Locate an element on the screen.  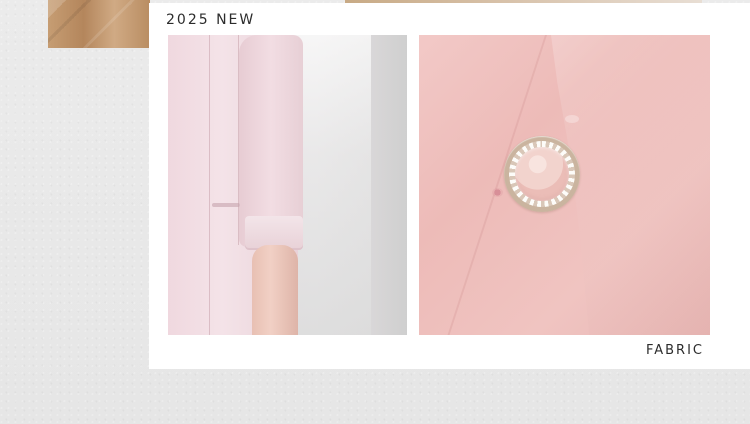
jacket-pocket is located at coordinates (226, 205).